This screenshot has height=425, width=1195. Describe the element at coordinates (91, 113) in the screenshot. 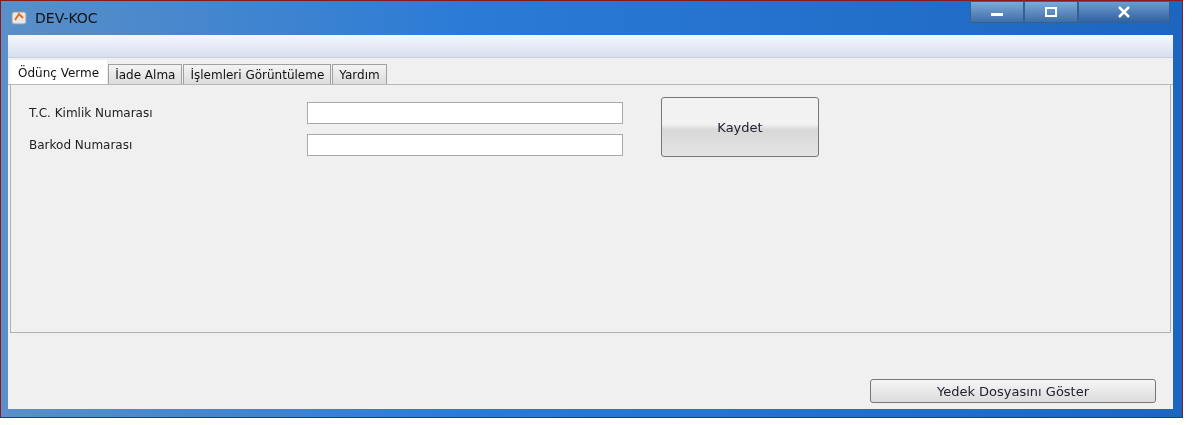

I see `field-label: T.C. Kimlik Numarası` at that location.